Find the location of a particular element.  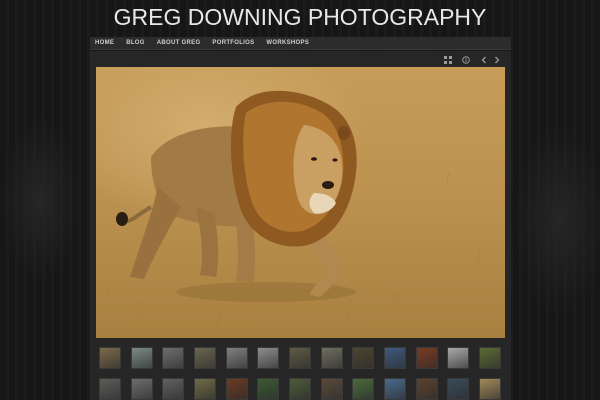

nav-home: HOME is located at coordinates (104, 43).